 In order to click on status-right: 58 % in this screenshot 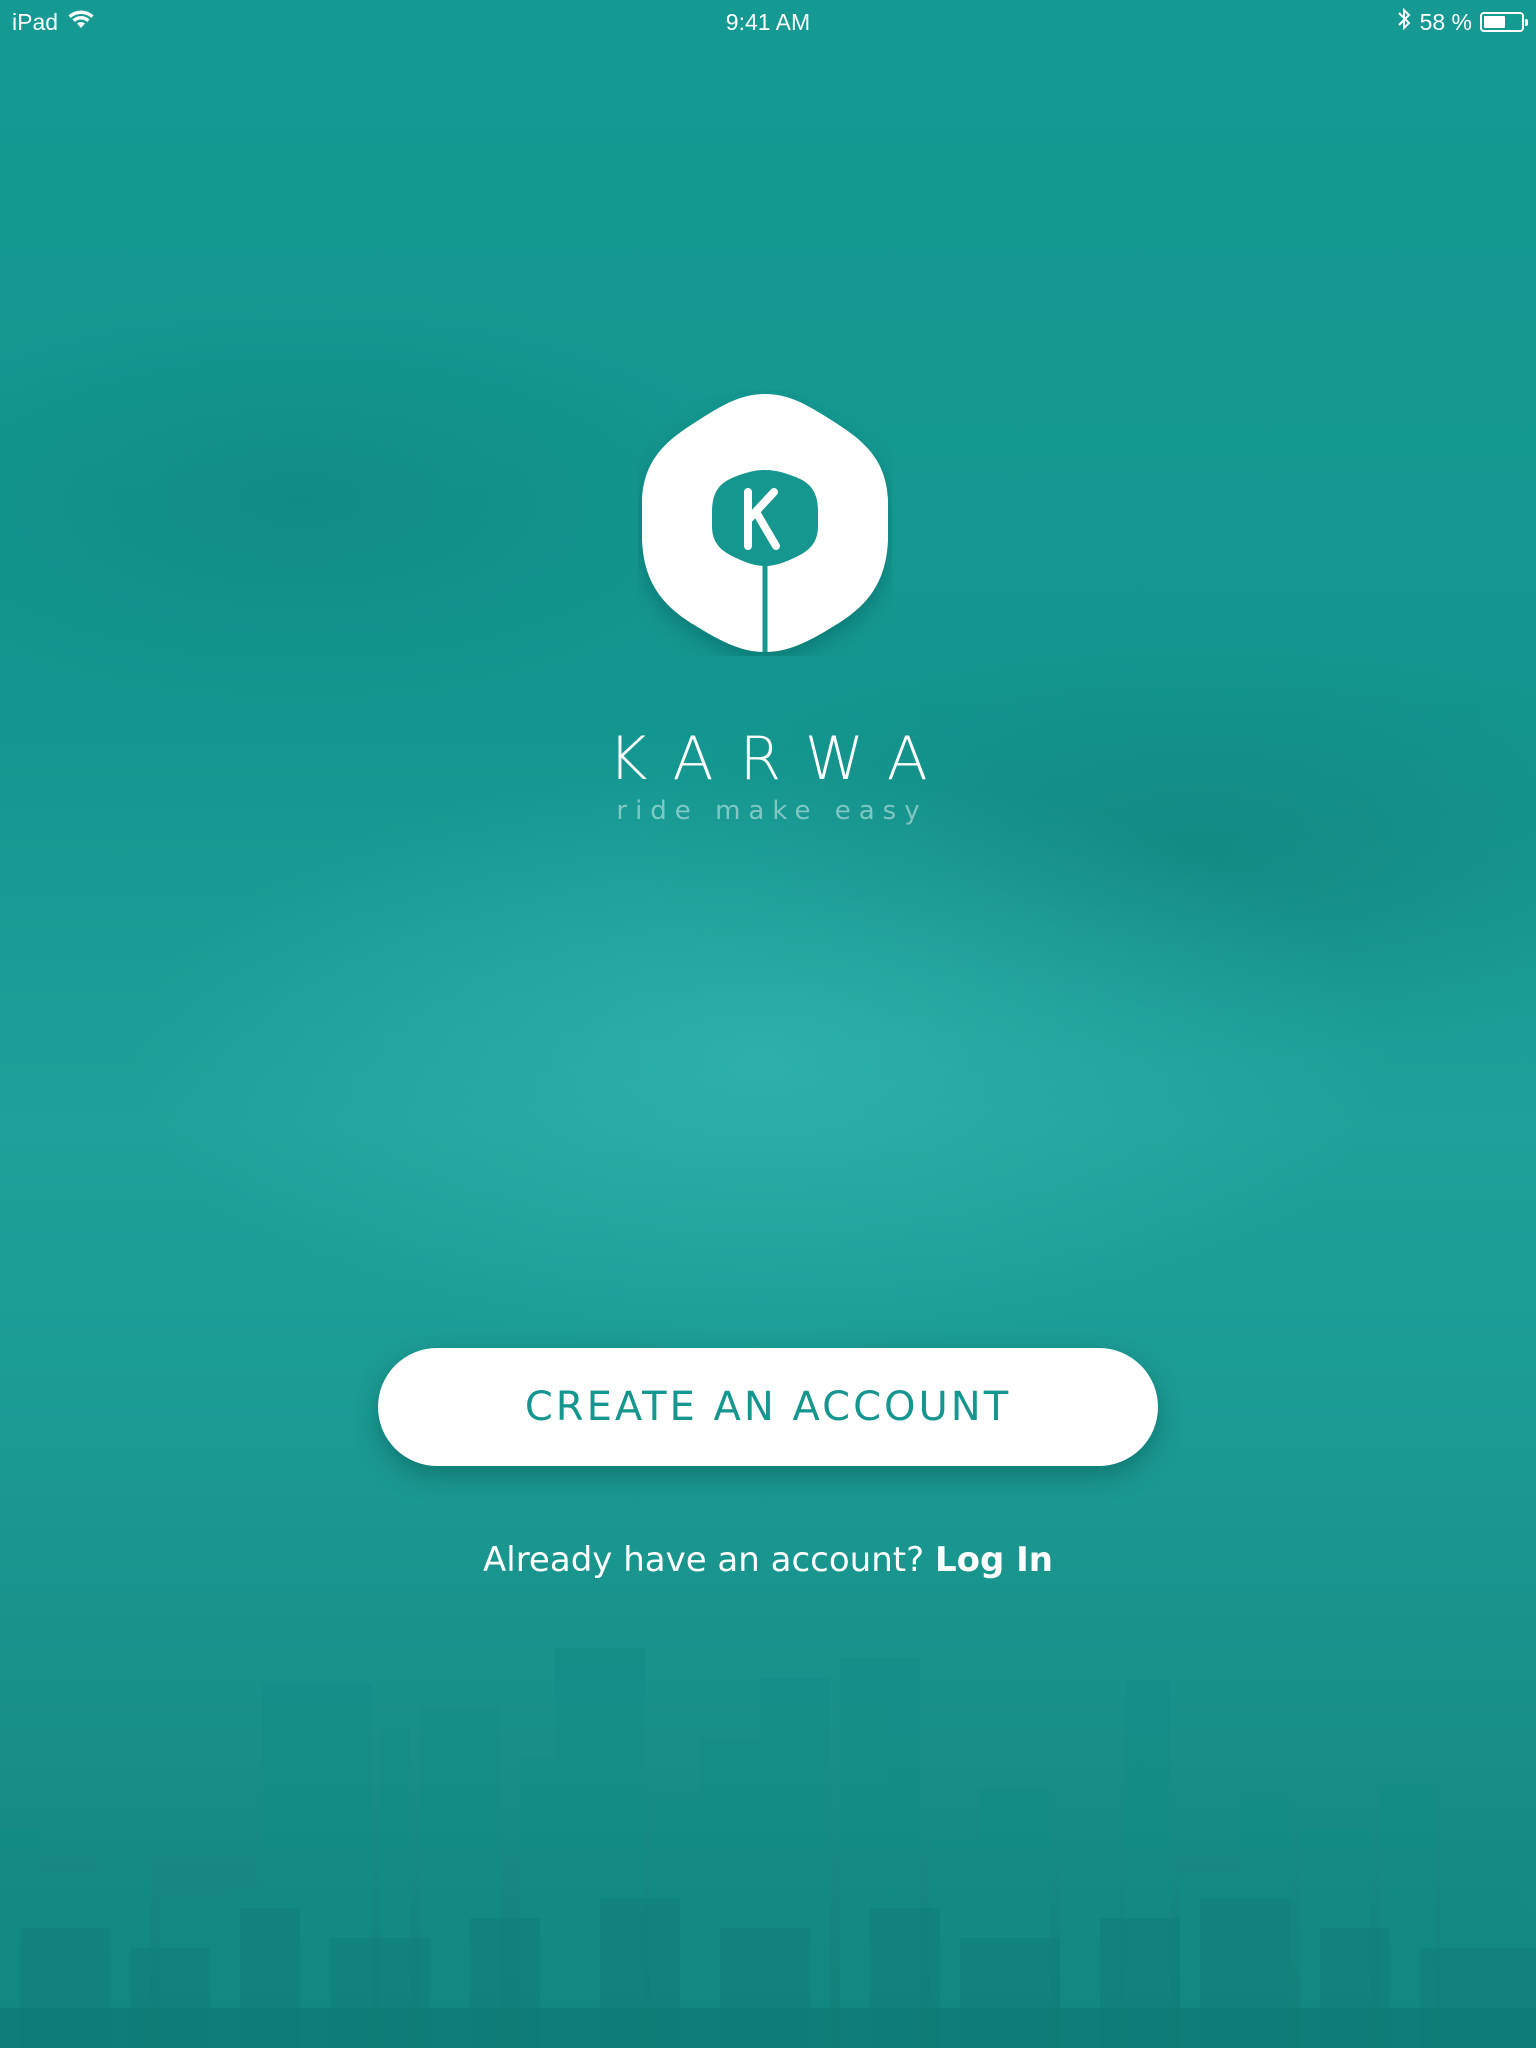, I will do `click(1462, 22)`.